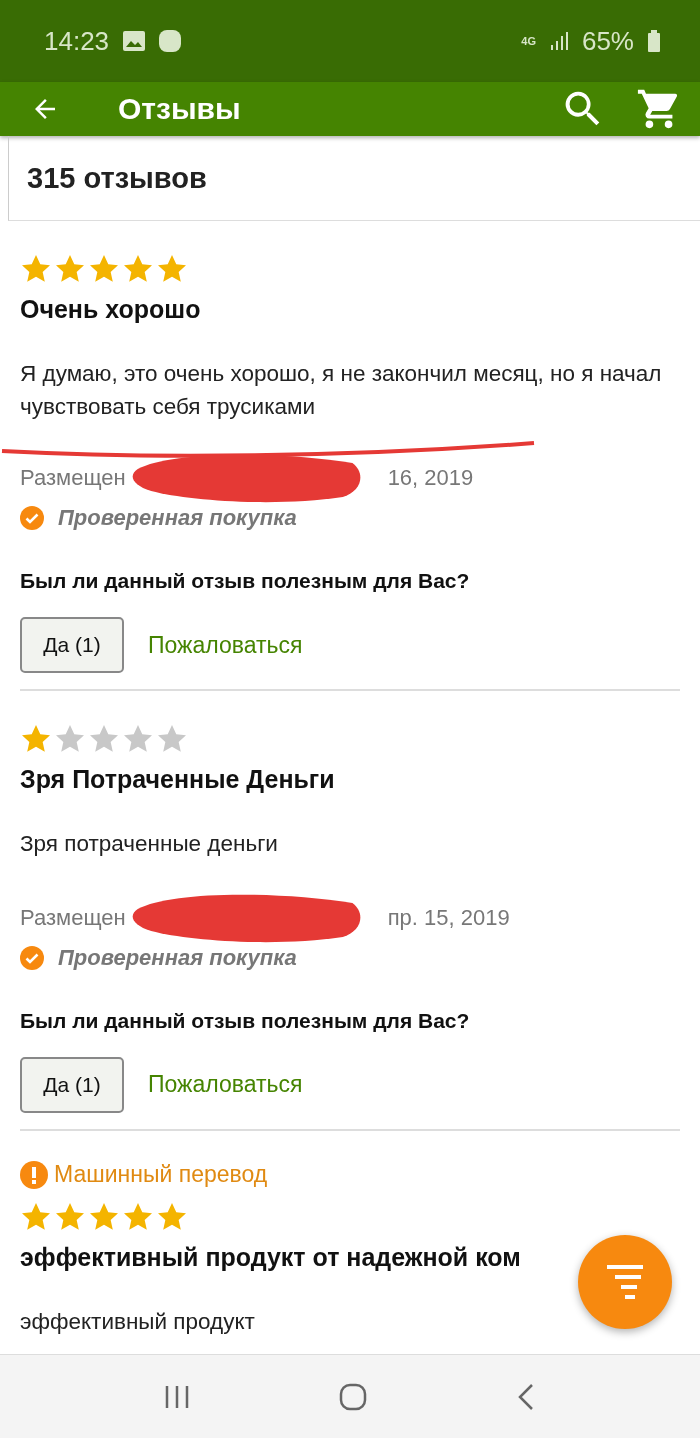 Image resolution: width=700 pixels, height=1438 pixels. I want to click on posted-date: пр. 15, 2019, so click(448, 917).